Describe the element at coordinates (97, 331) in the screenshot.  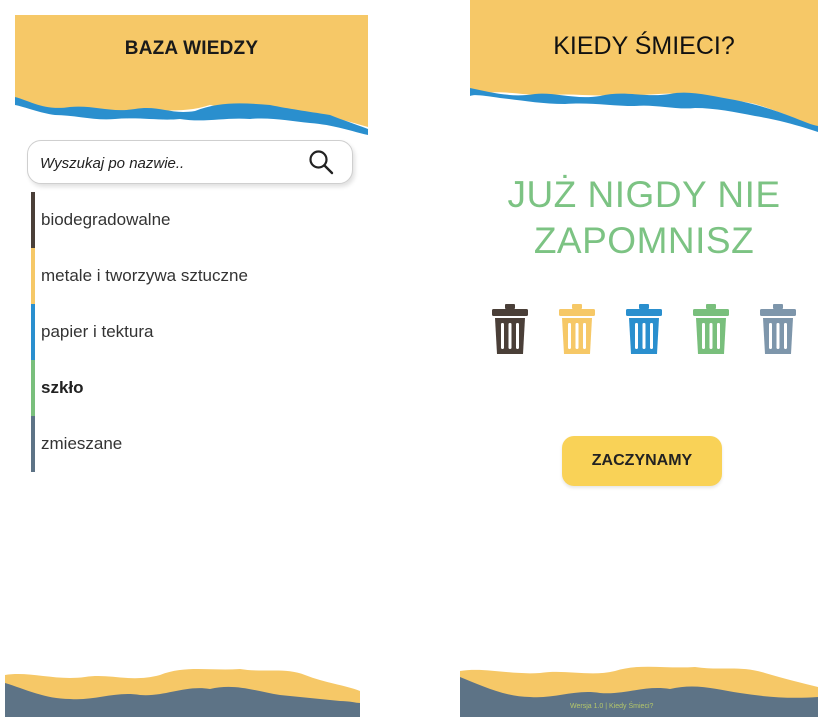
I see `category-label: papier i tektura` at that location.